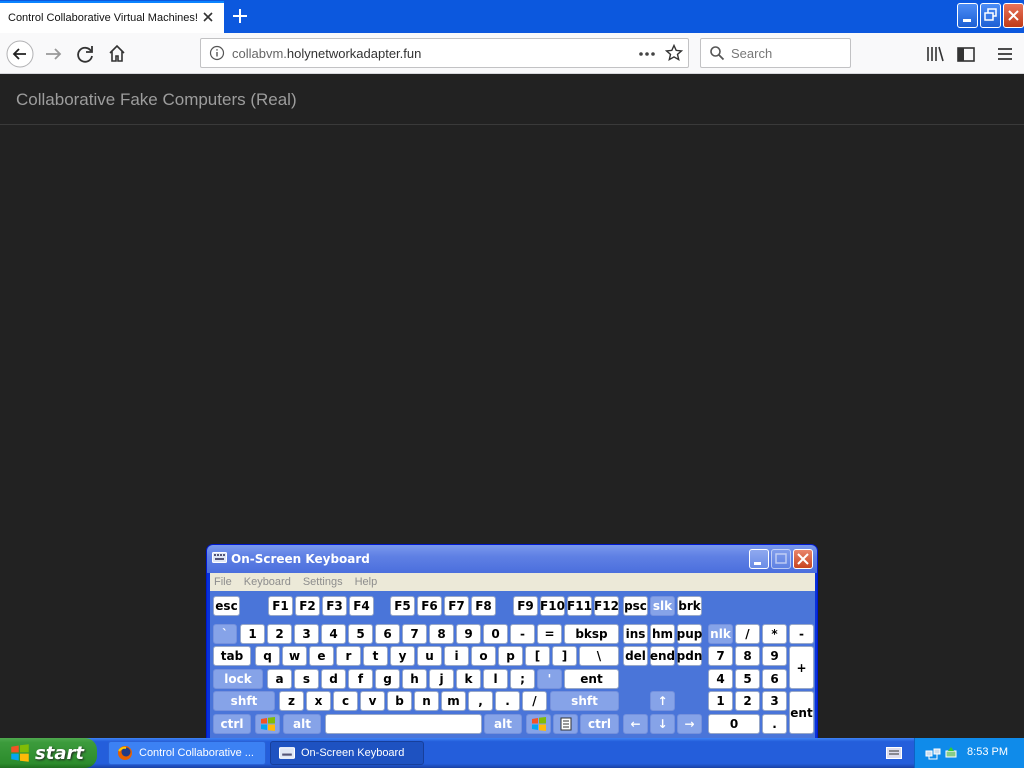  What do you see at coordinates (579, 606) in the screenshot?
I see `key-f11: F11` at bounding box center [579, 606].